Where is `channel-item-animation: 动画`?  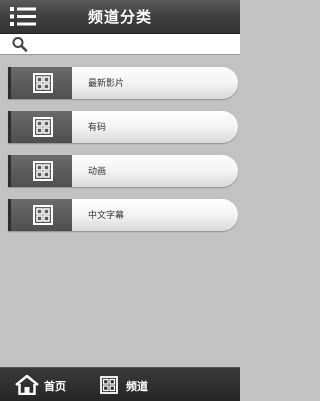
channel-item-animation: 动画 is located at coordinates (123, 171).